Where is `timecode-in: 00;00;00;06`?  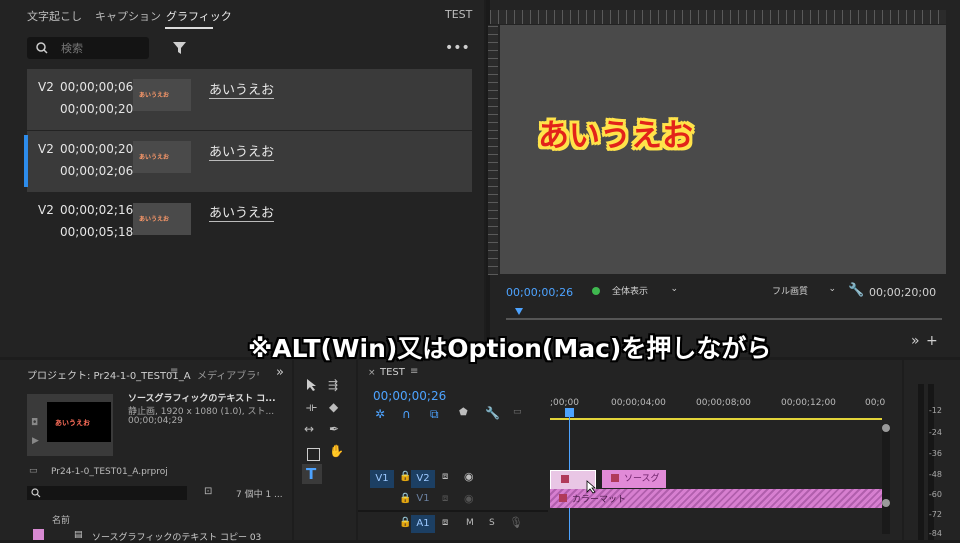
timecode-in: 00;00;00;06 is located at coordinates (97, 87).